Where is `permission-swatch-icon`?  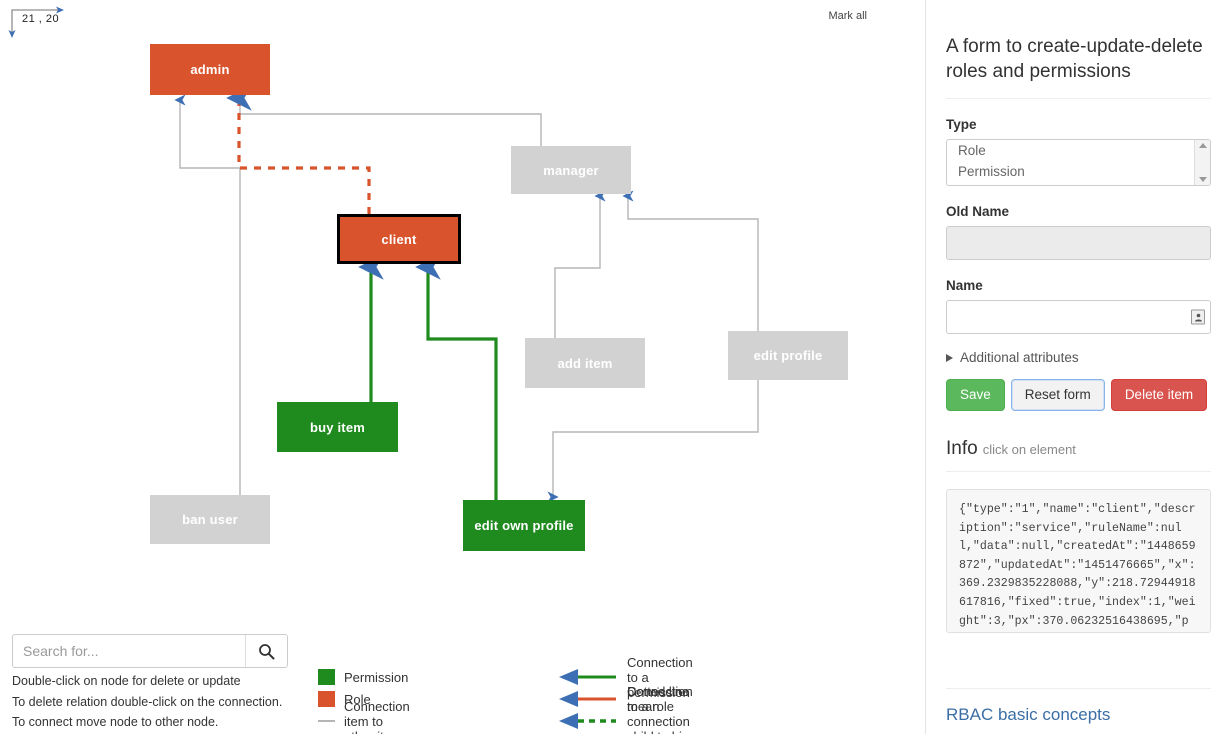
permission-swatch-icon is located at coordinates (326, 677).